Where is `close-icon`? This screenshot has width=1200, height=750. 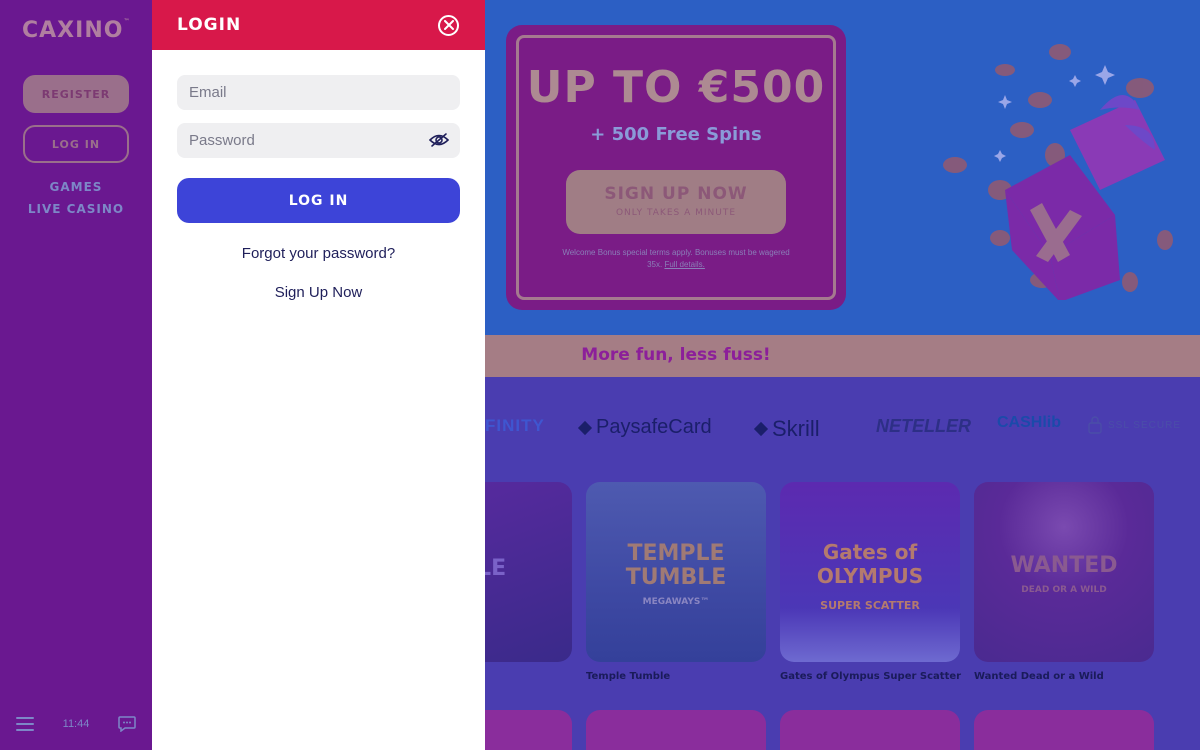 close-icon is located at coordinates (448, 25).